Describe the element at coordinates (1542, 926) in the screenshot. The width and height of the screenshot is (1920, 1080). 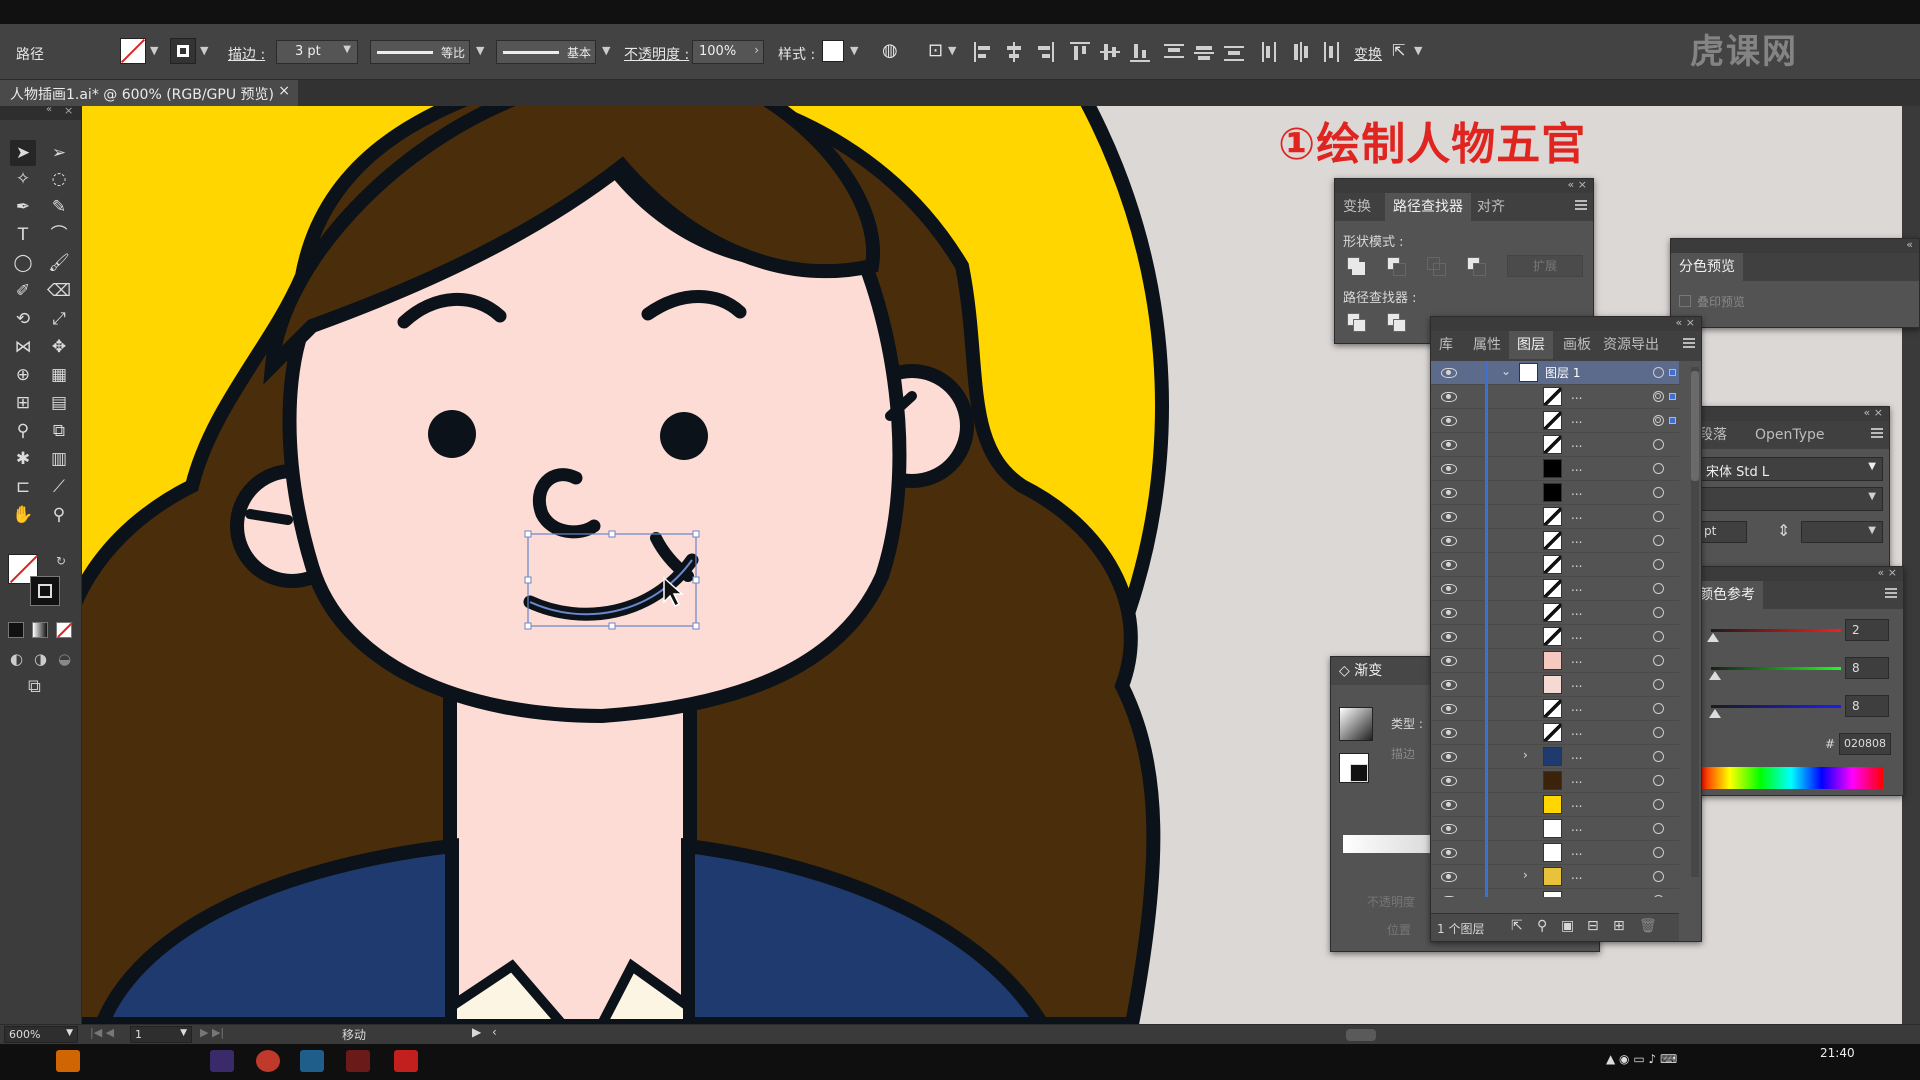
I see `search-icon: ⚲` at that location.